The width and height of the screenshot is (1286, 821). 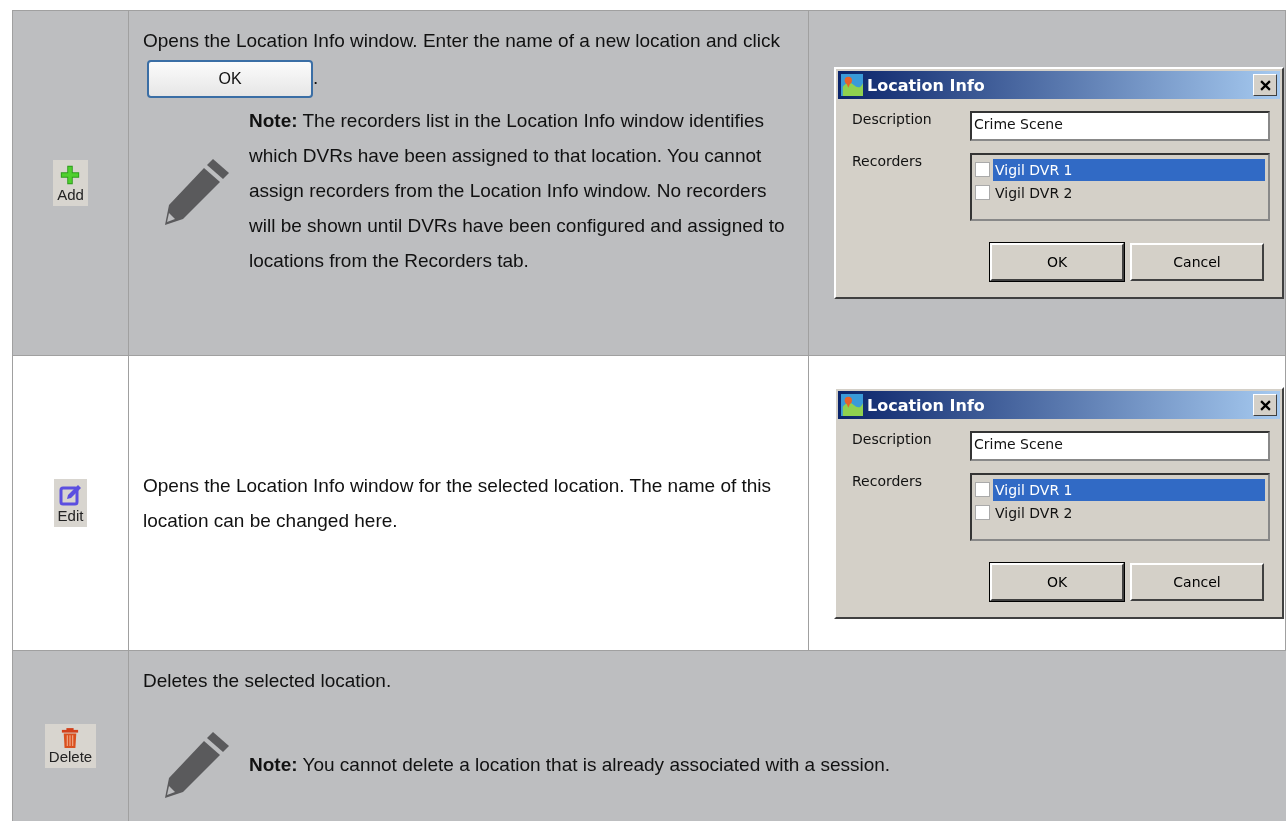 I want to click on edit-icon, so click(x=70, y=495).